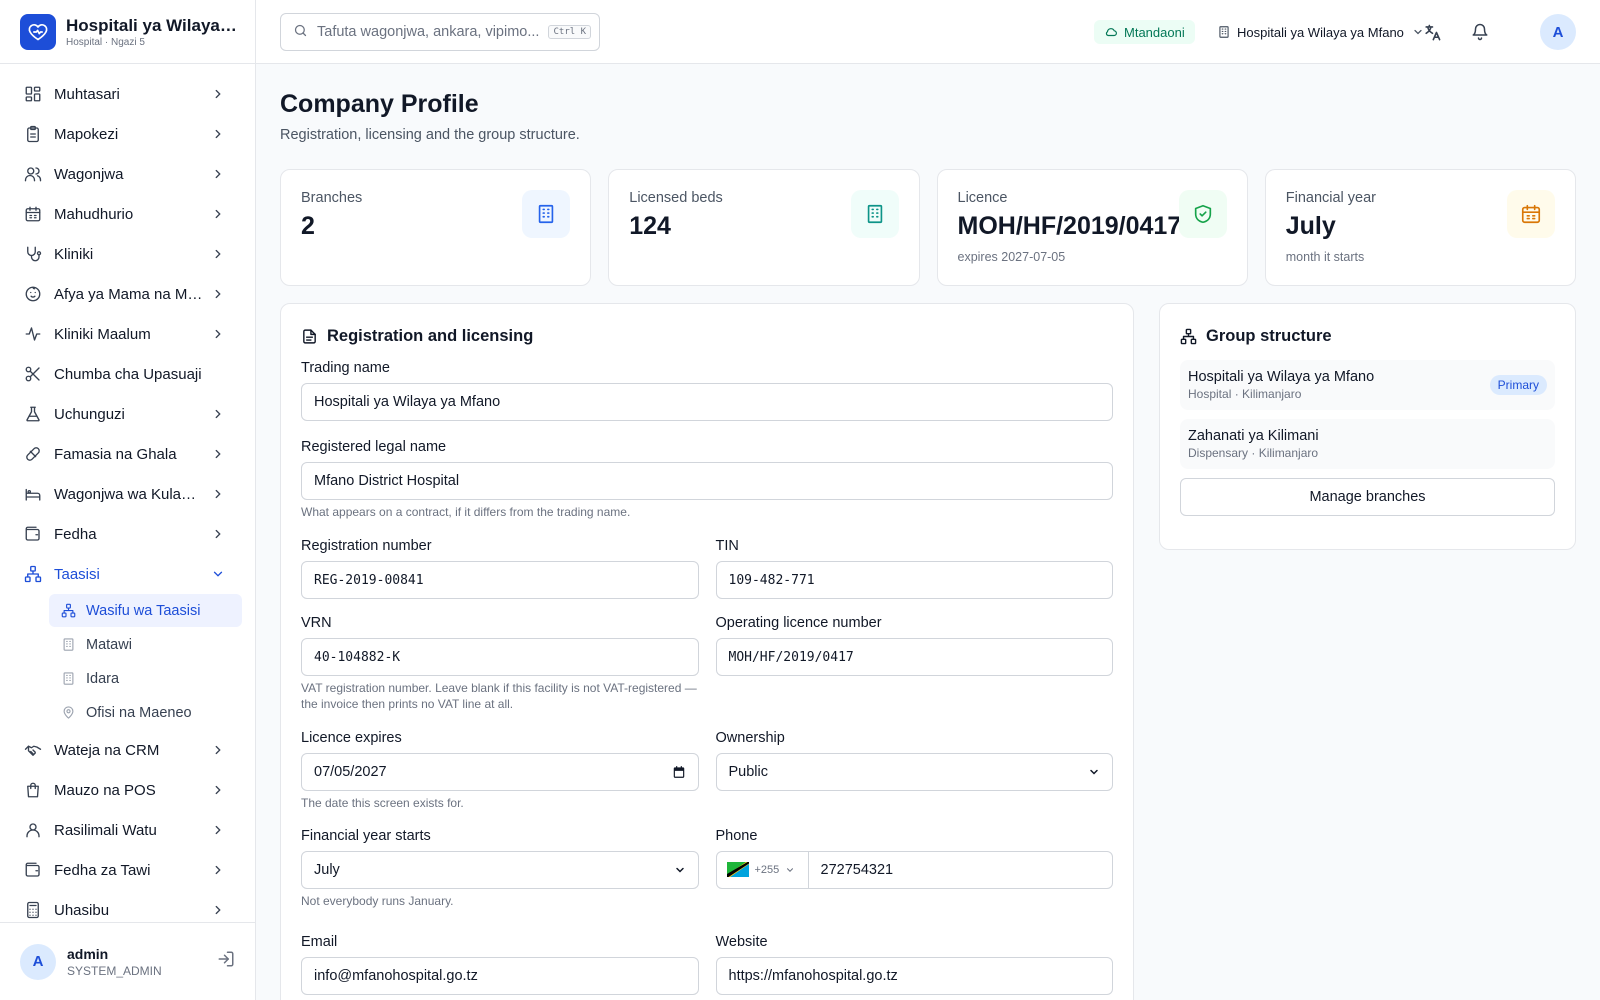 The height and width of the screenshot is (1000, 1600). I want to click on tin-field: 109-482-771, so click(914, 580).